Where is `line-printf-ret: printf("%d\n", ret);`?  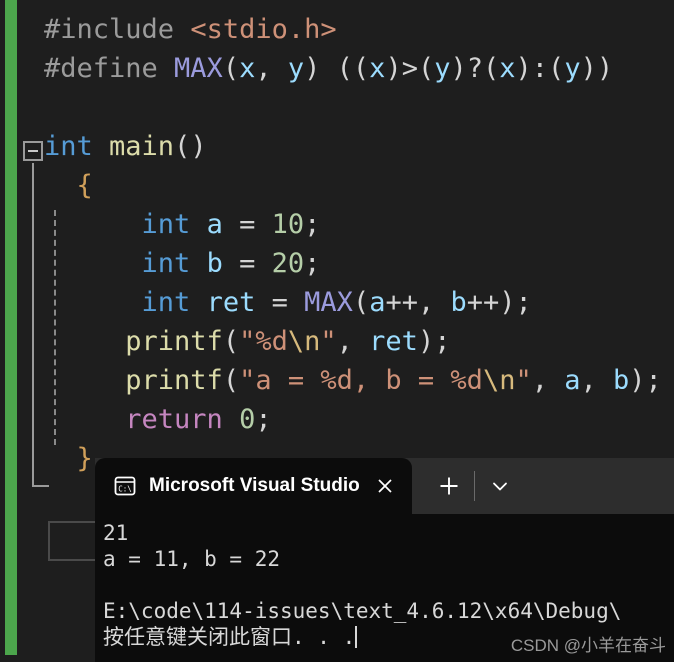 line-printf-ret: printf("%d\n", ret); is located at coordinates (337, 341).